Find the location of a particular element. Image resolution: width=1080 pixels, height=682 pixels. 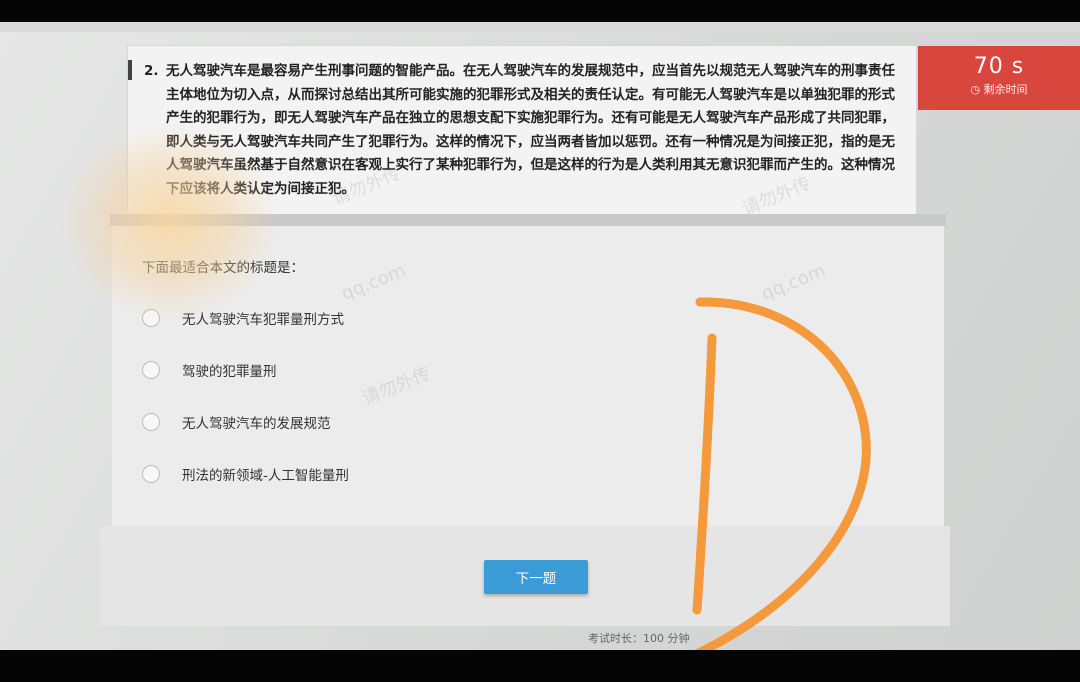

option-d: 刑法的新领域-人工智能量刑 is located at coordinates (245, 474).